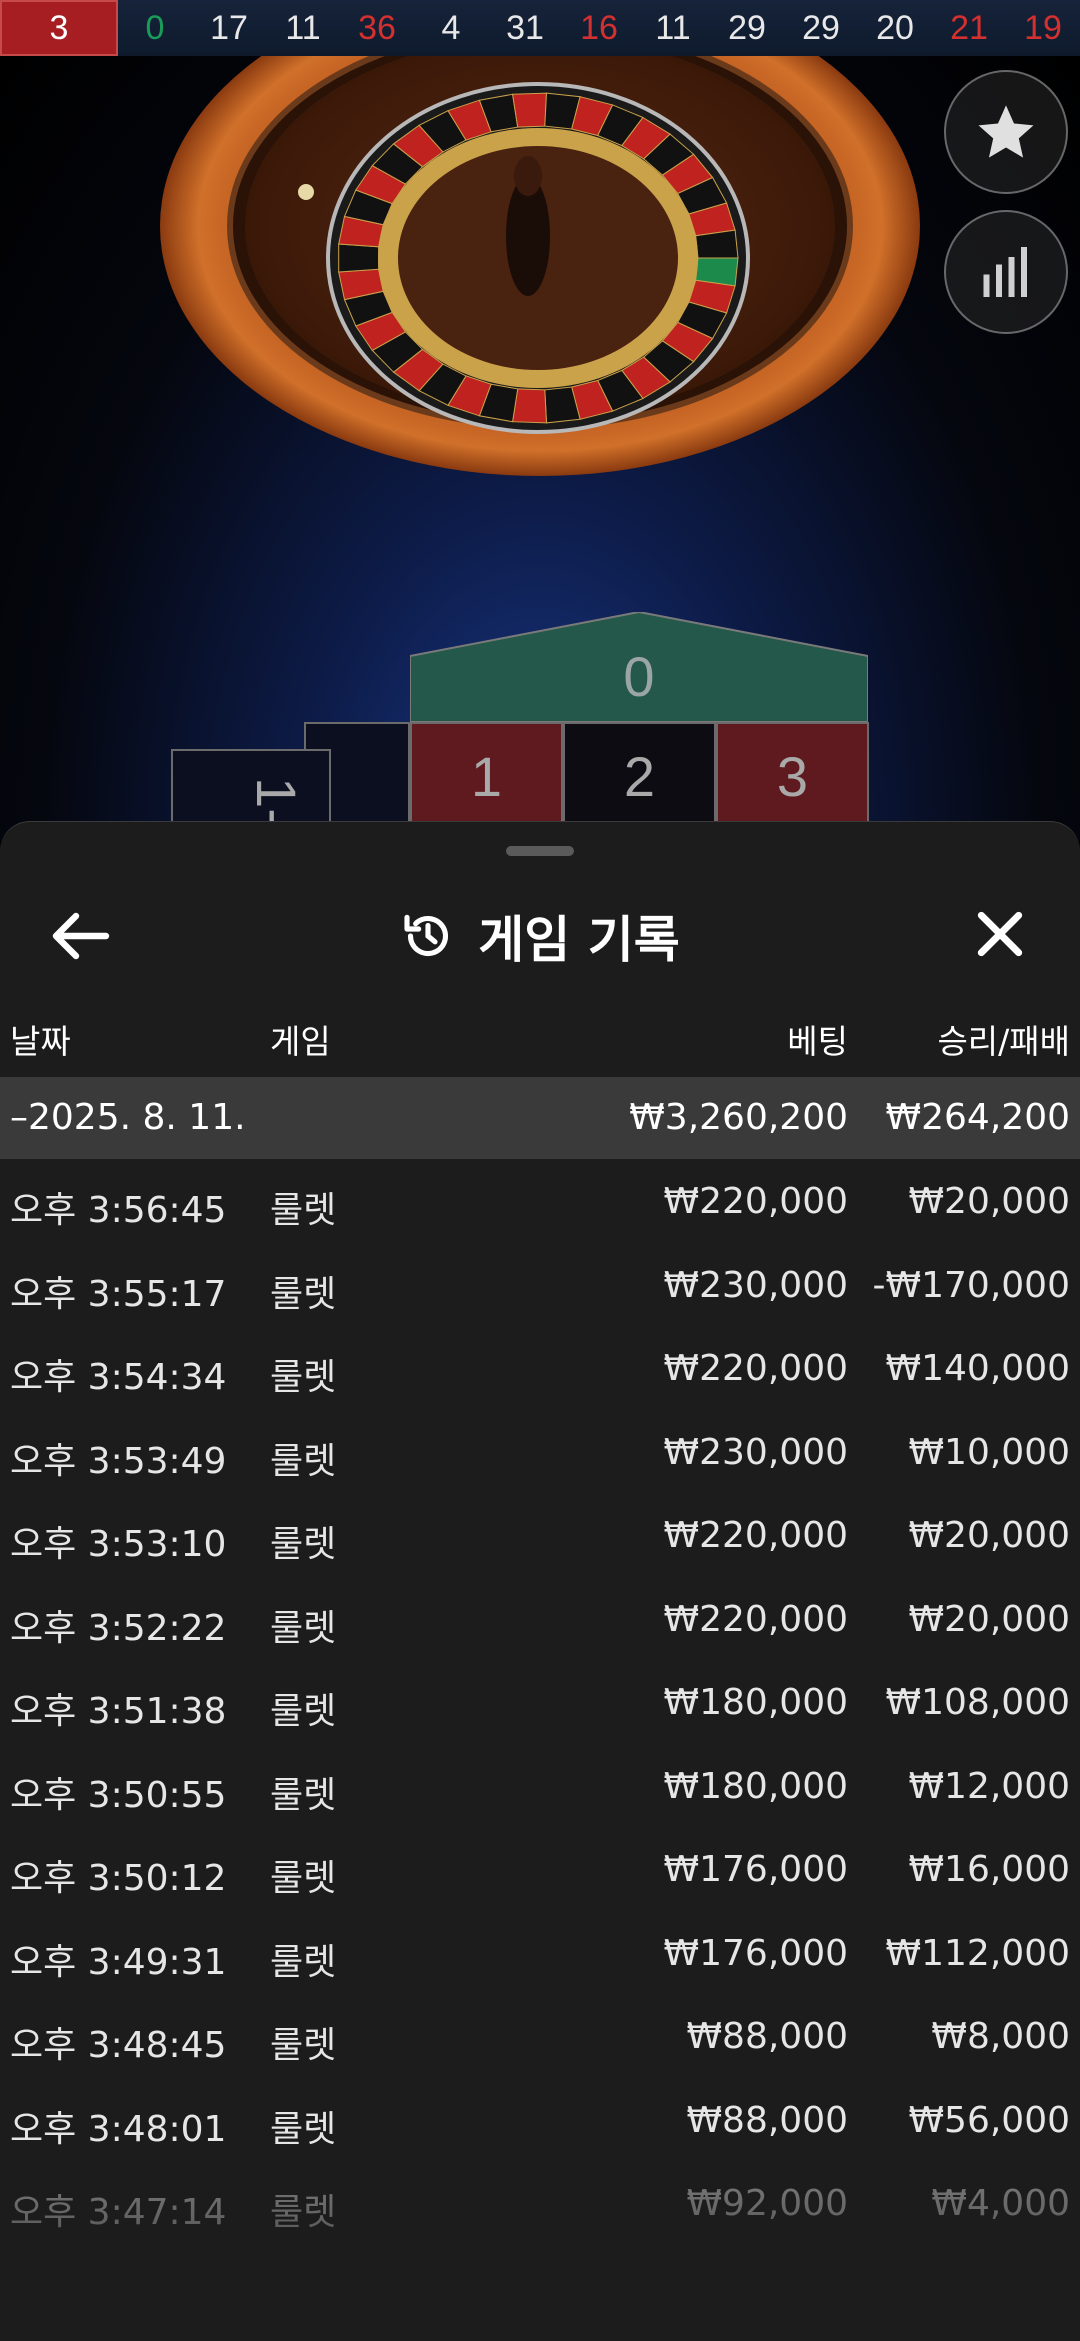 This screenshot has width=1080, height=2341. I want to click on previous-results: 0 17 11 36 4 31 16 11 29 29 20 21 19, so click(599, 28).